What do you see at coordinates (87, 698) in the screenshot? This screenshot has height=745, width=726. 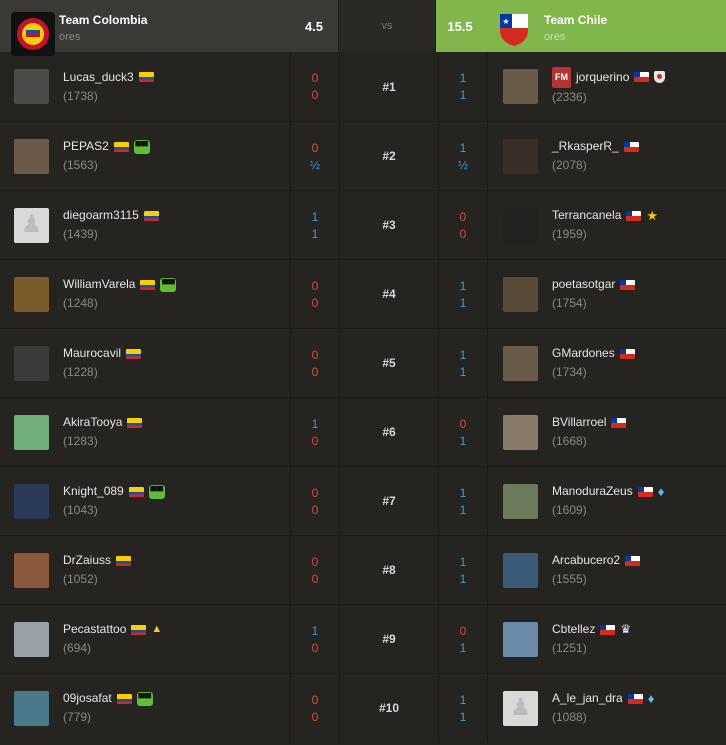 I see `player-name: 09josafat` at bounding box center [87, 698].